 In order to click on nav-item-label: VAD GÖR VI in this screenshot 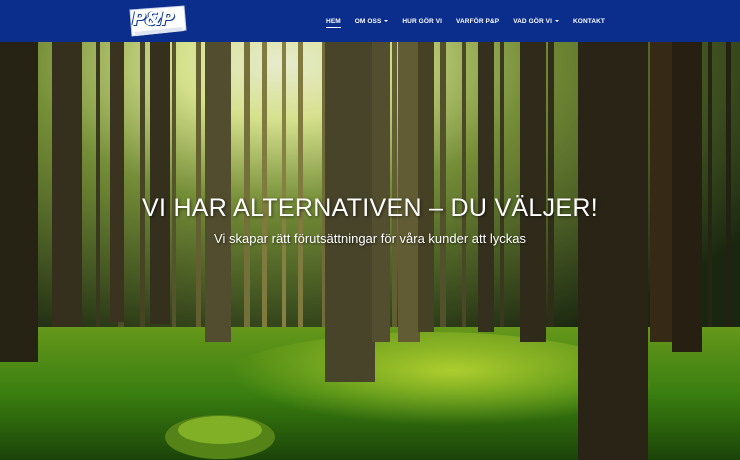, I will do `click(532, 21)`.